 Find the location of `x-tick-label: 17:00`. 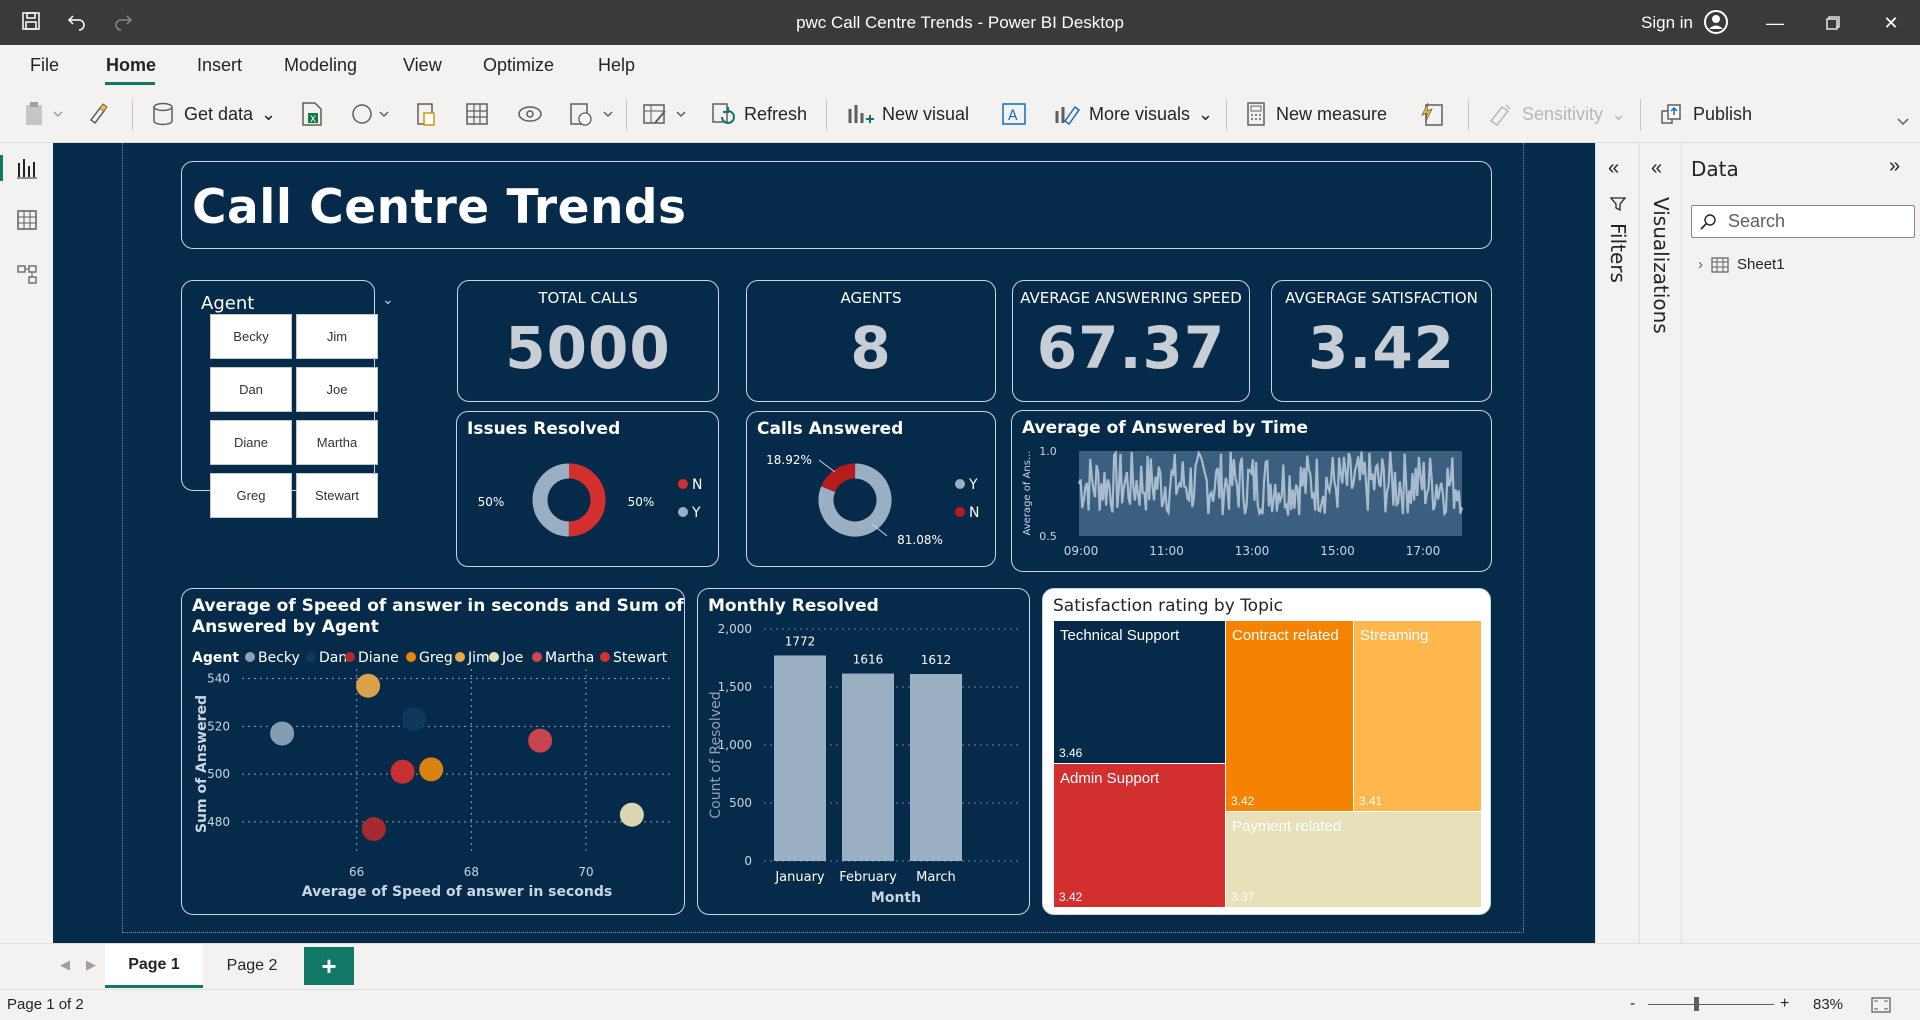

x-tick-label: 17:00 is located at coordinates (1423, 551).